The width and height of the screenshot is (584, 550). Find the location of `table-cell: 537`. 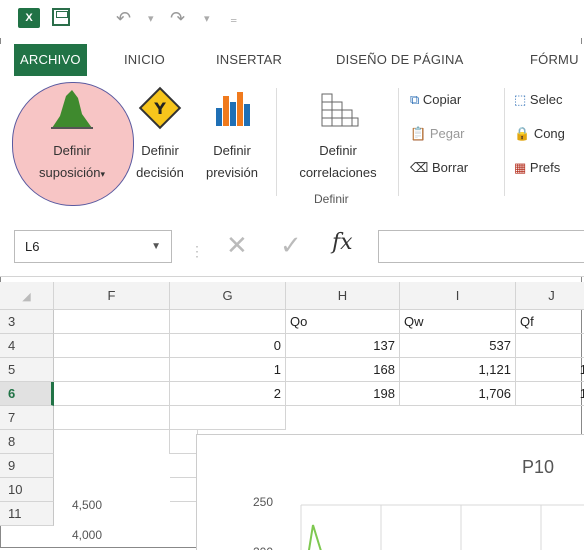

table-cell: 537 is located at coordinates (458, 346).